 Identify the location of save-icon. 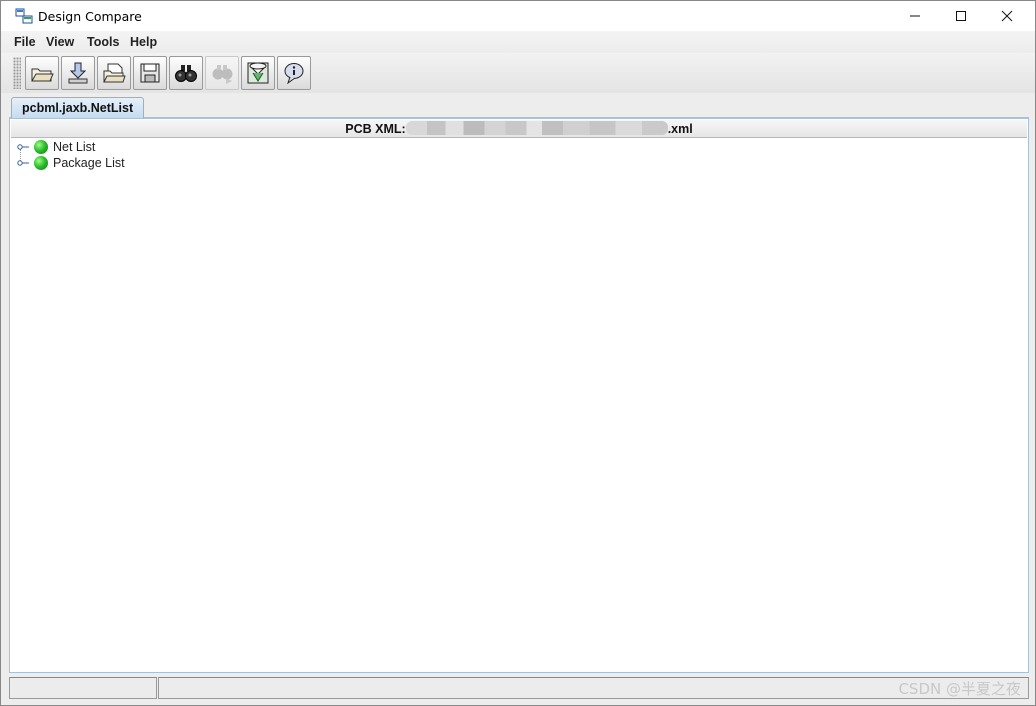
(150, 73).